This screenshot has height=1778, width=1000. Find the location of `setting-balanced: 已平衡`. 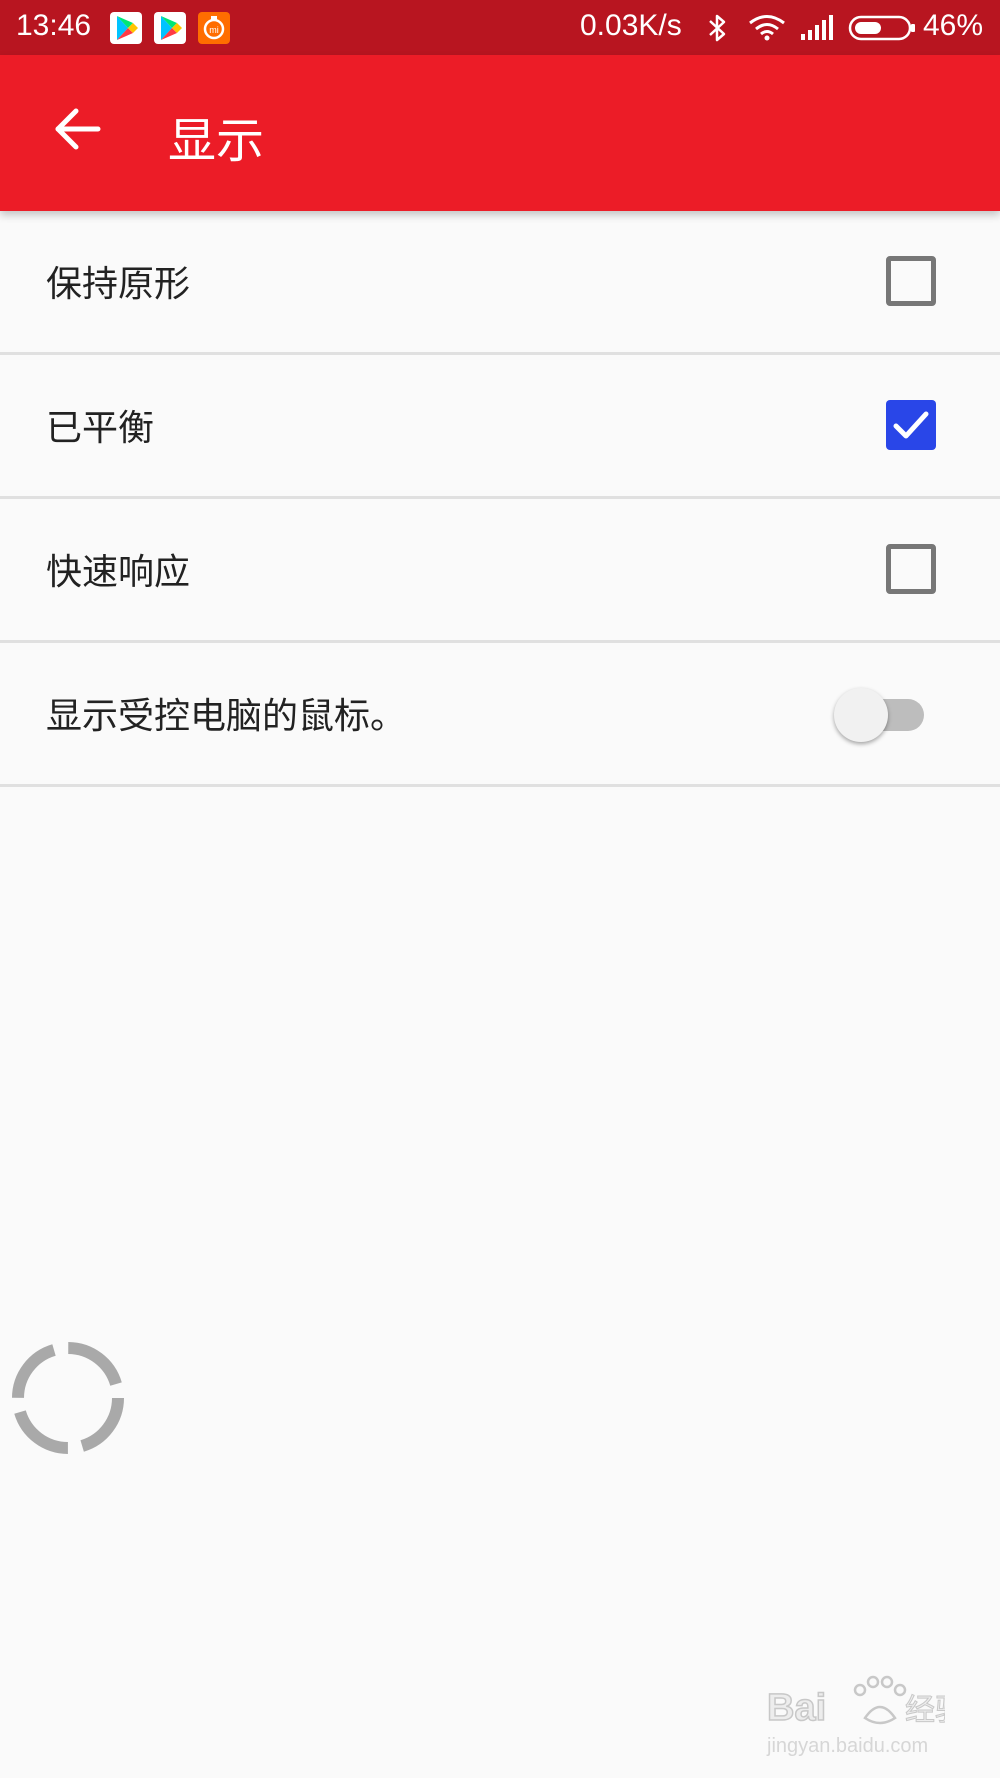

setting-balanced: 已平衡 is located at coordinates (500, 427).